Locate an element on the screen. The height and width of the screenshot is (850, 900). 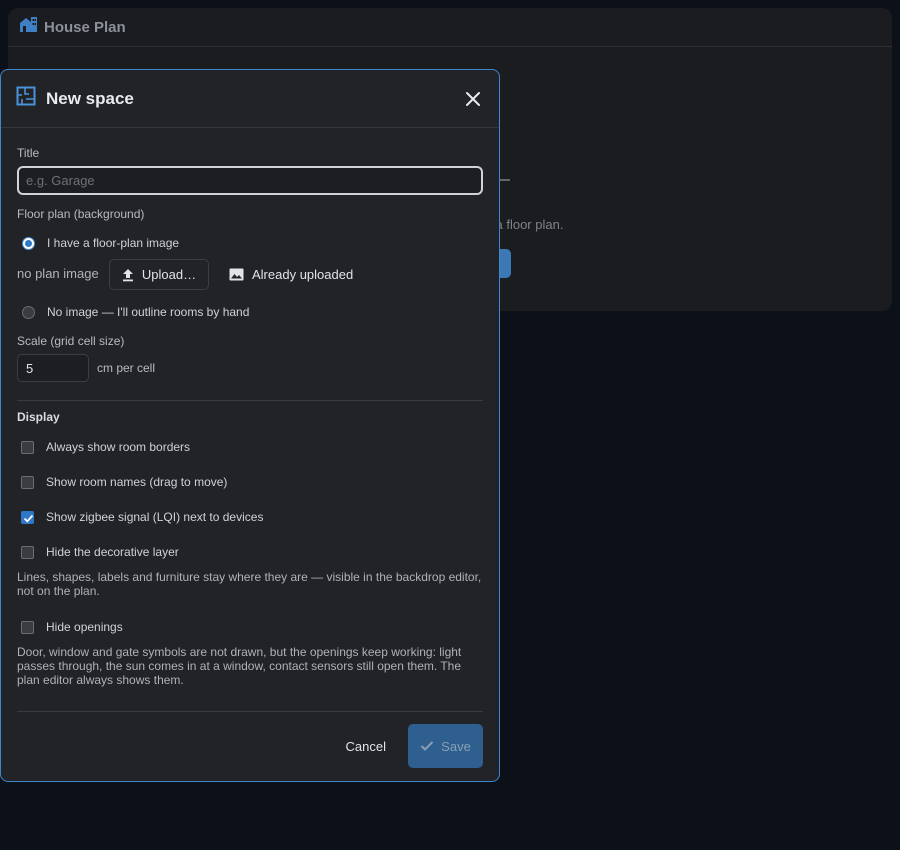
room-borders-label: Always show room borders is located at coordinates (118, 447).